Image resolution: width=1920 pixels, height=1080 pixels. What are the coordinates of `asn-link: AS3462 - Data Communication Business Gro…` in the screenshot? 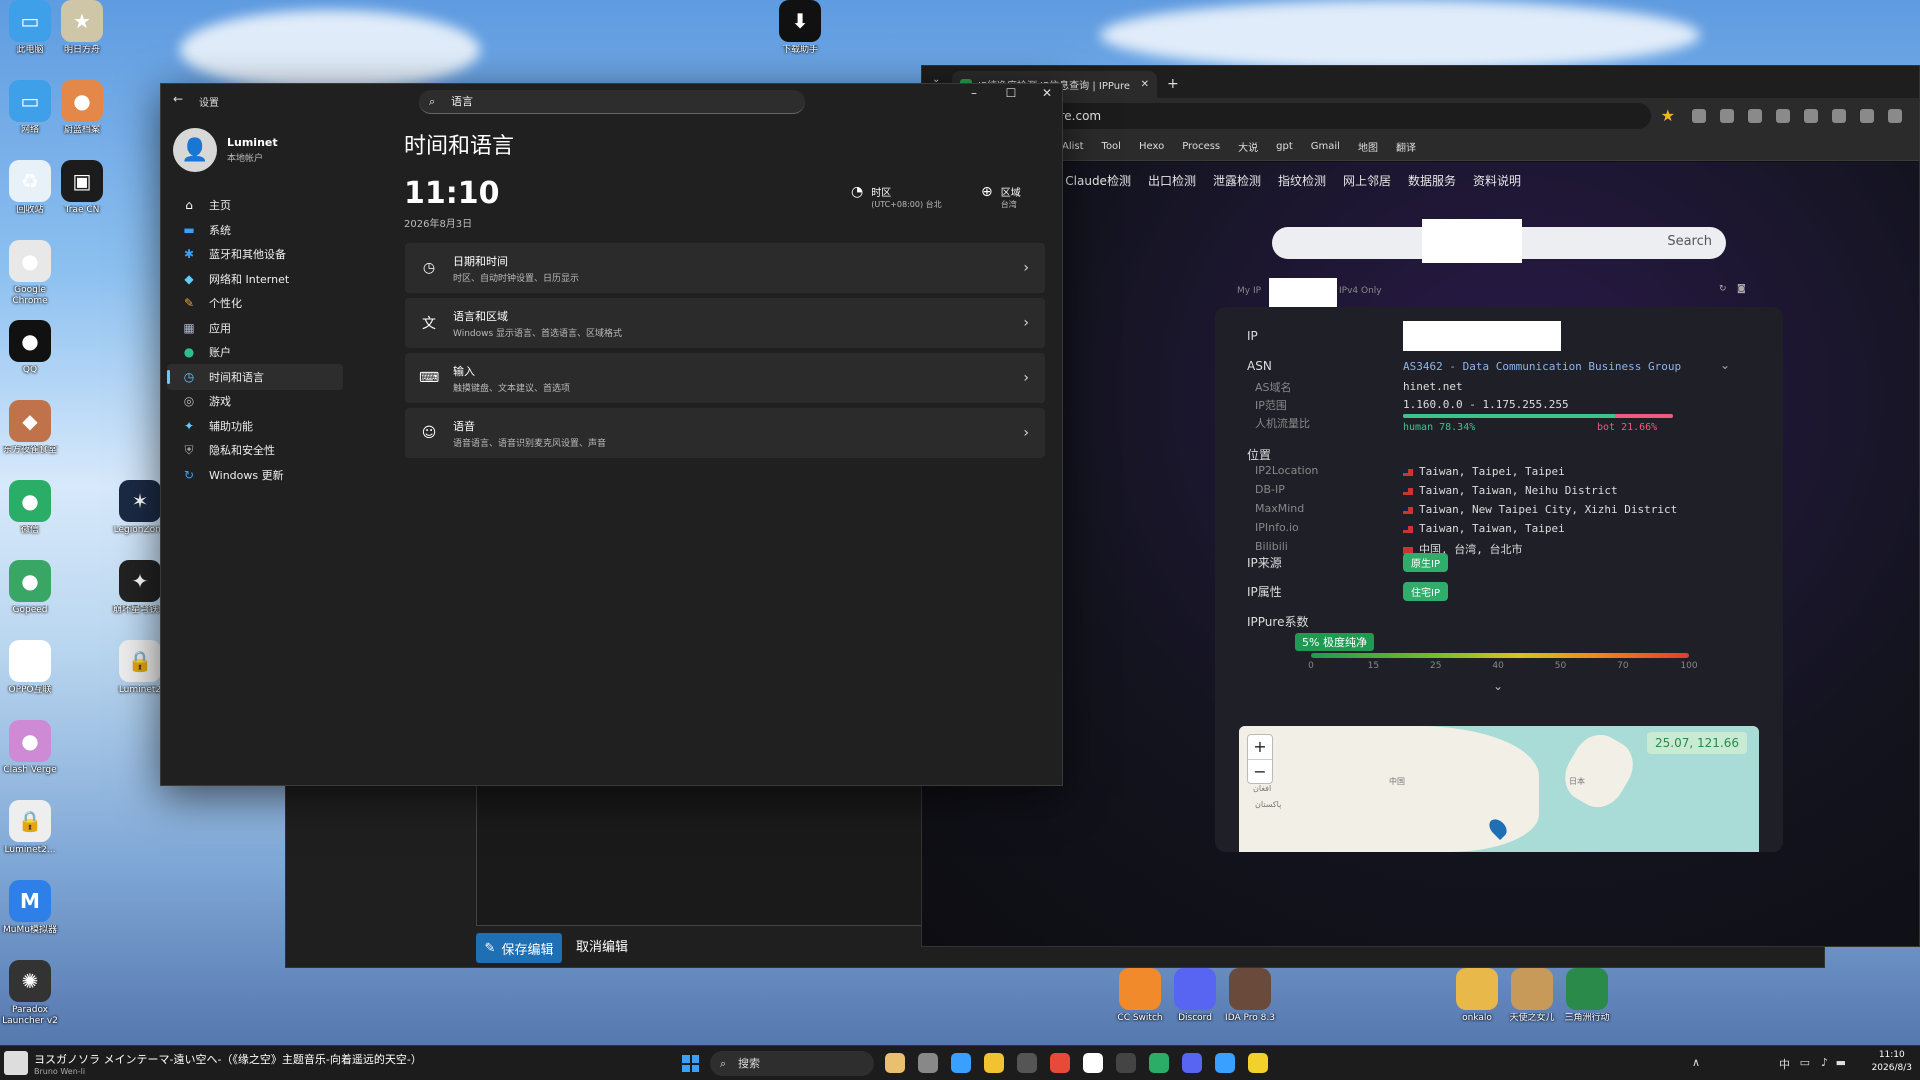 It's located at (1542, 366).